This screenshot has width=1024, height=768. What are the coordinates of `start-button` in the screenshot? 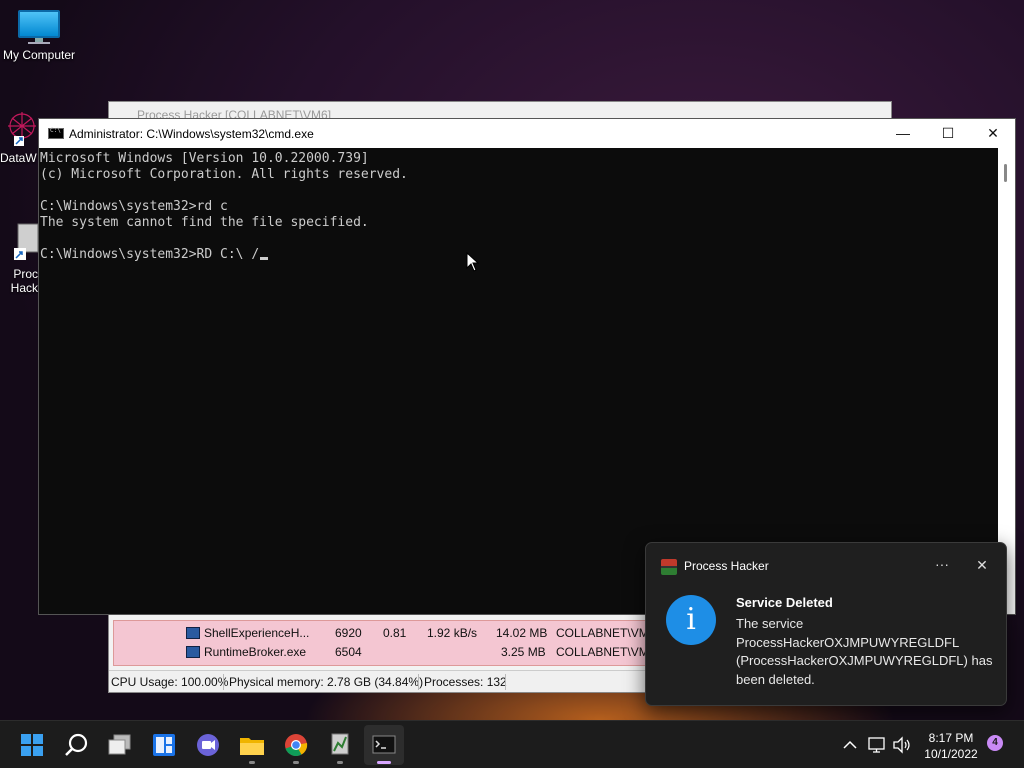 It's located at (32, 745).